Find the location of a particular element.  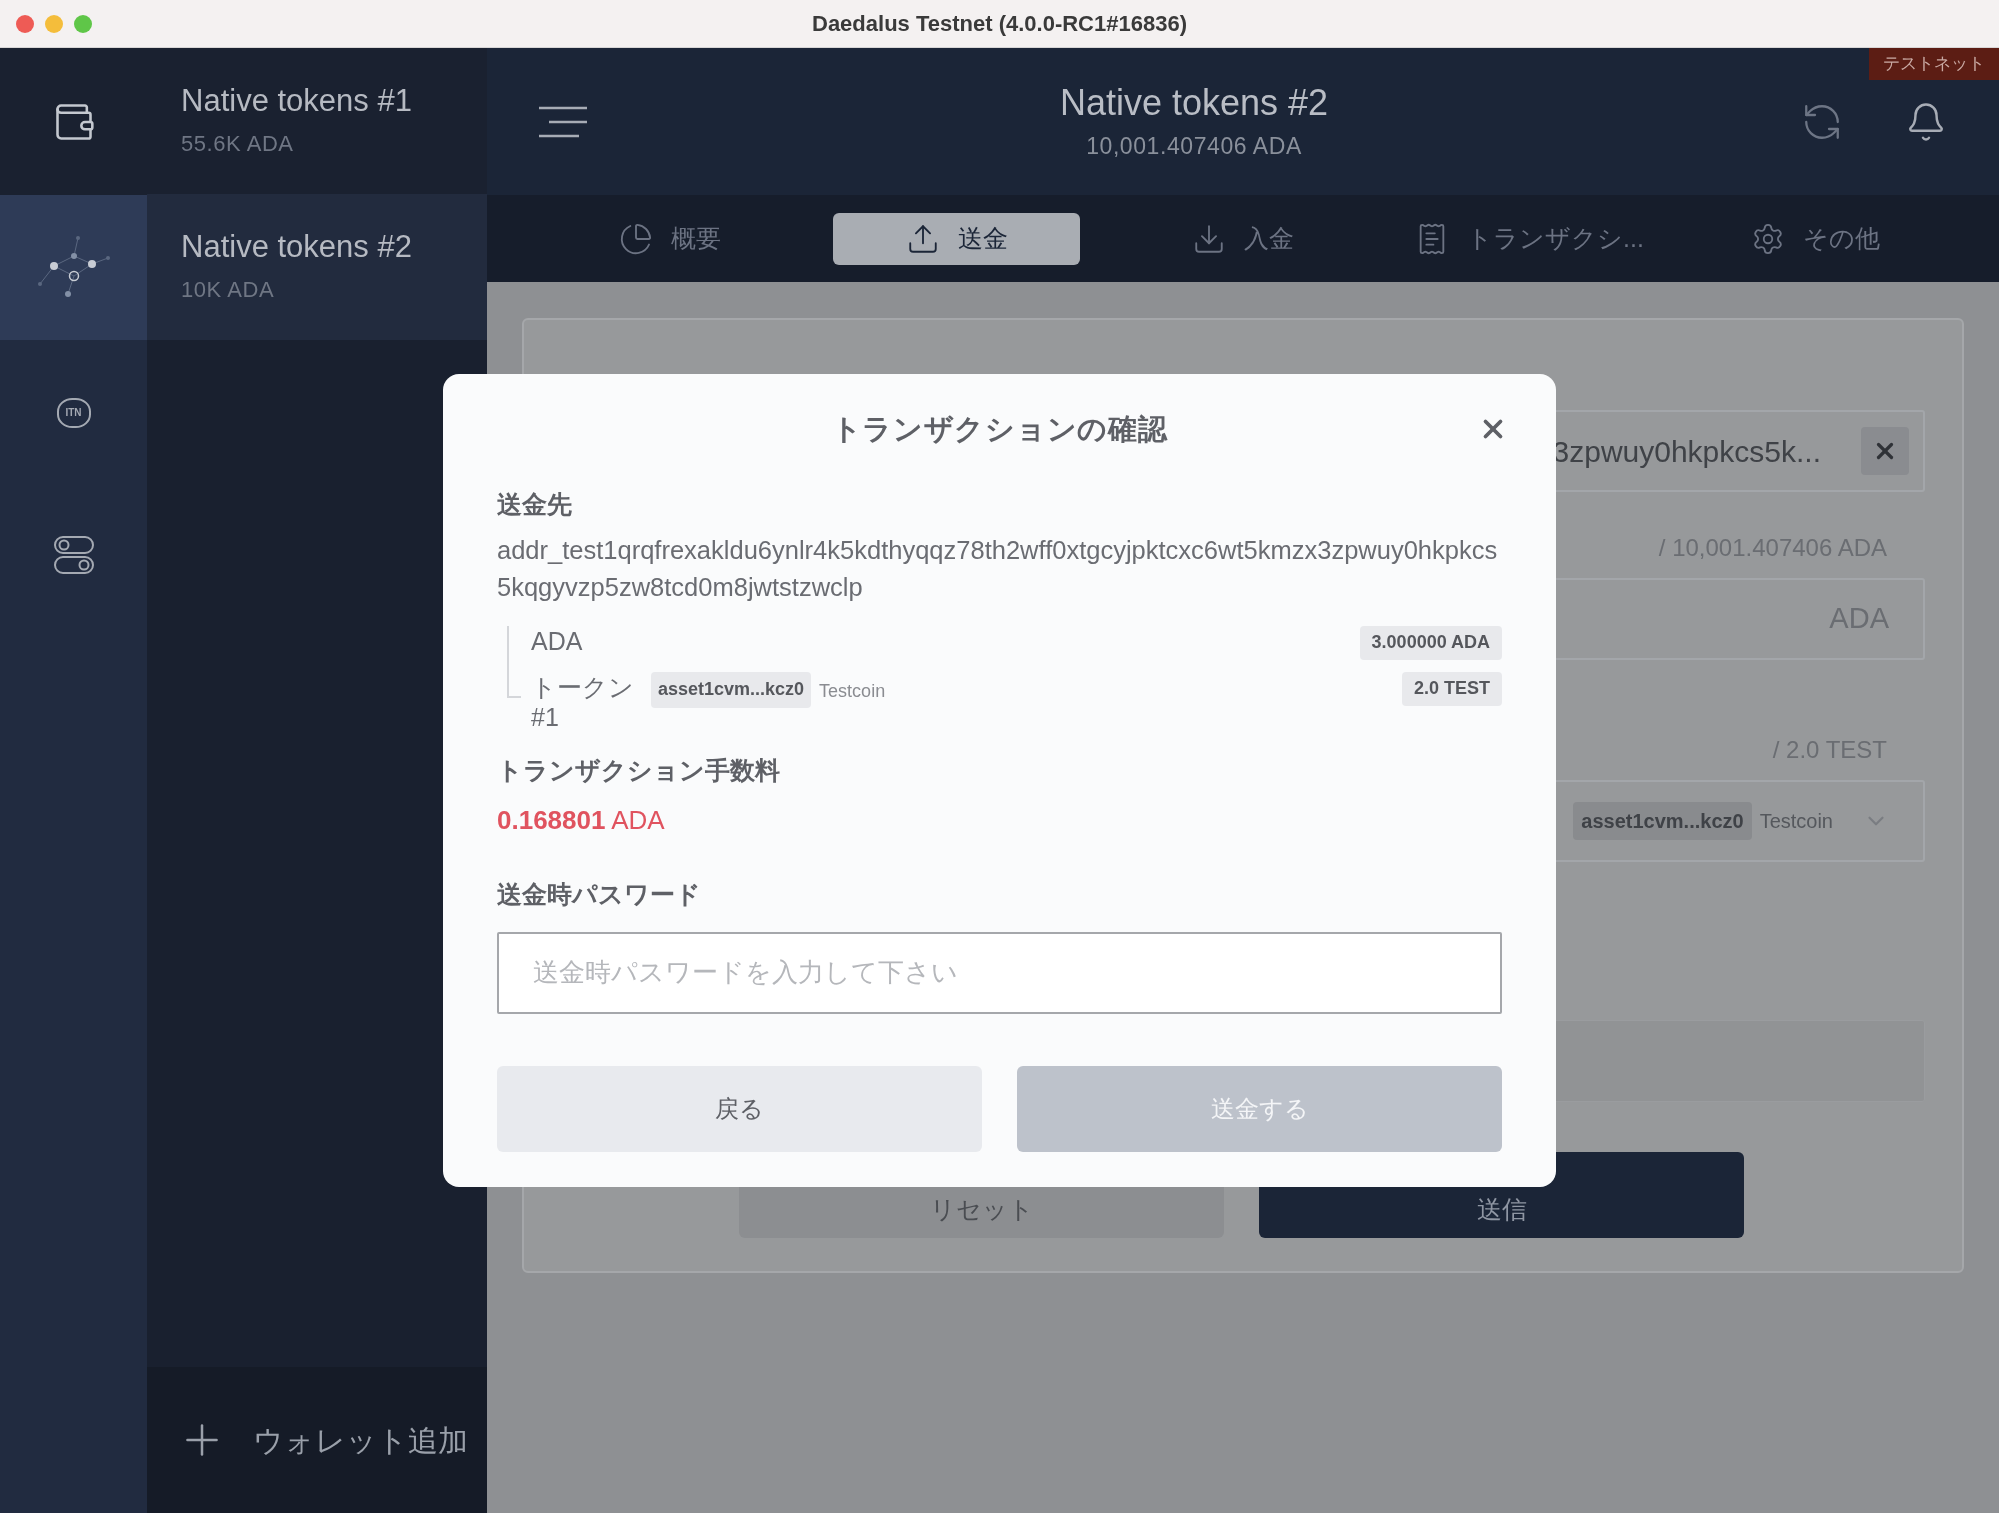

asset-label: トークン #1 is located at coordinates (583, 701).